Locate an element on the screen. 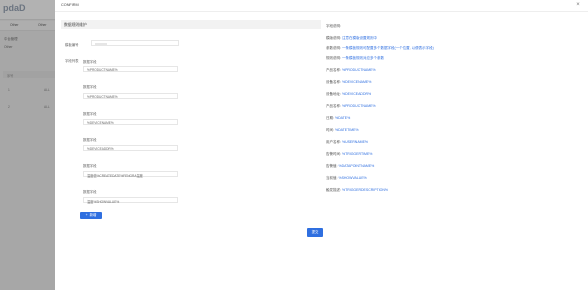 This screenshot has height=290, width=588. add-field-label: 新增 is located at coordinates (93, 215).